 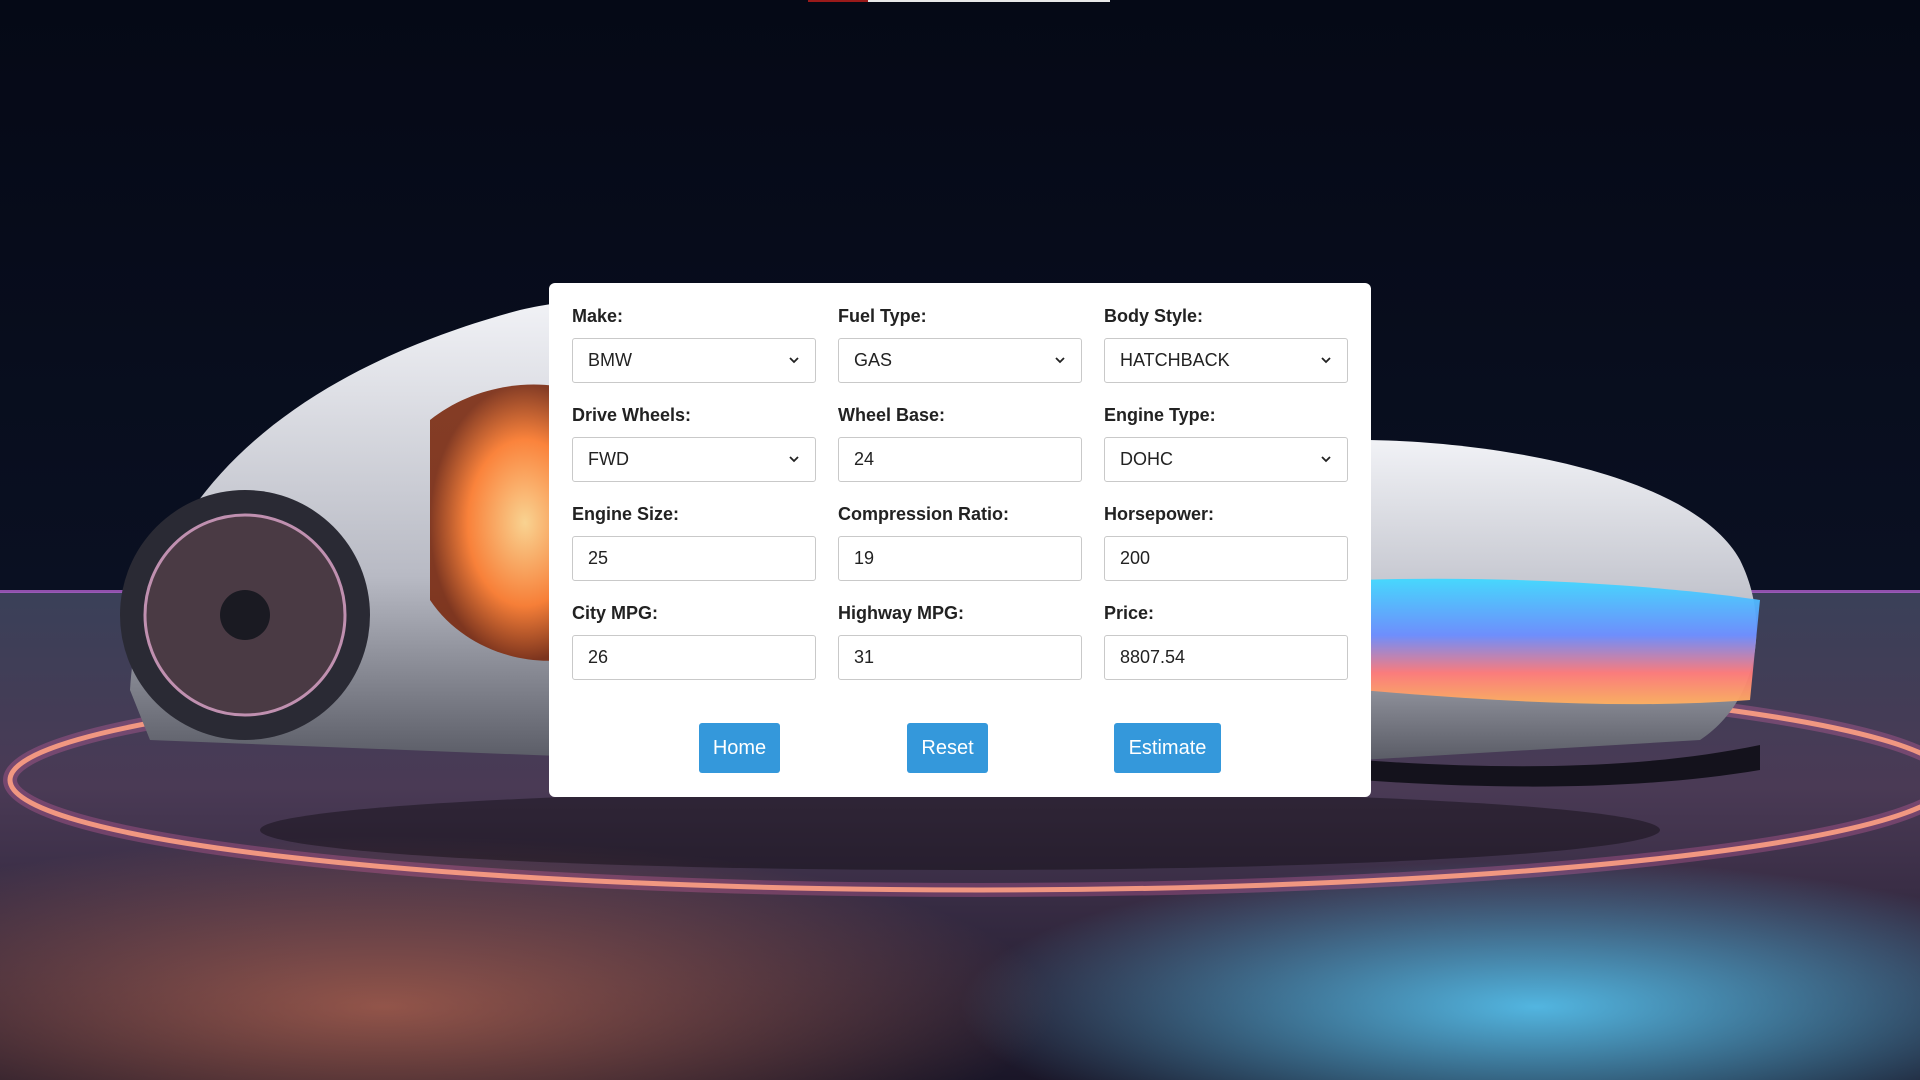 I want to click on compression-ratio-field-group: Compression Ratio:, so click(x=960, y=553).